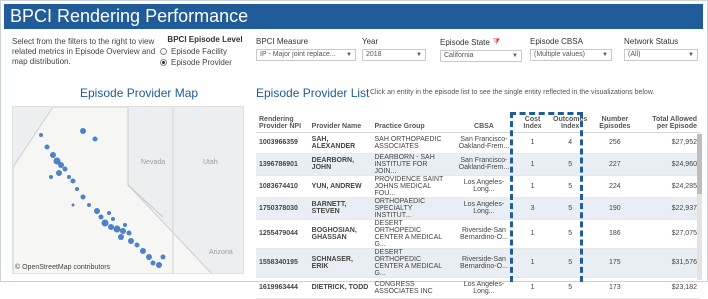 This screenshot has width=708, height=299. I want to click on map-label-utah: Utah, so click(210, 162).